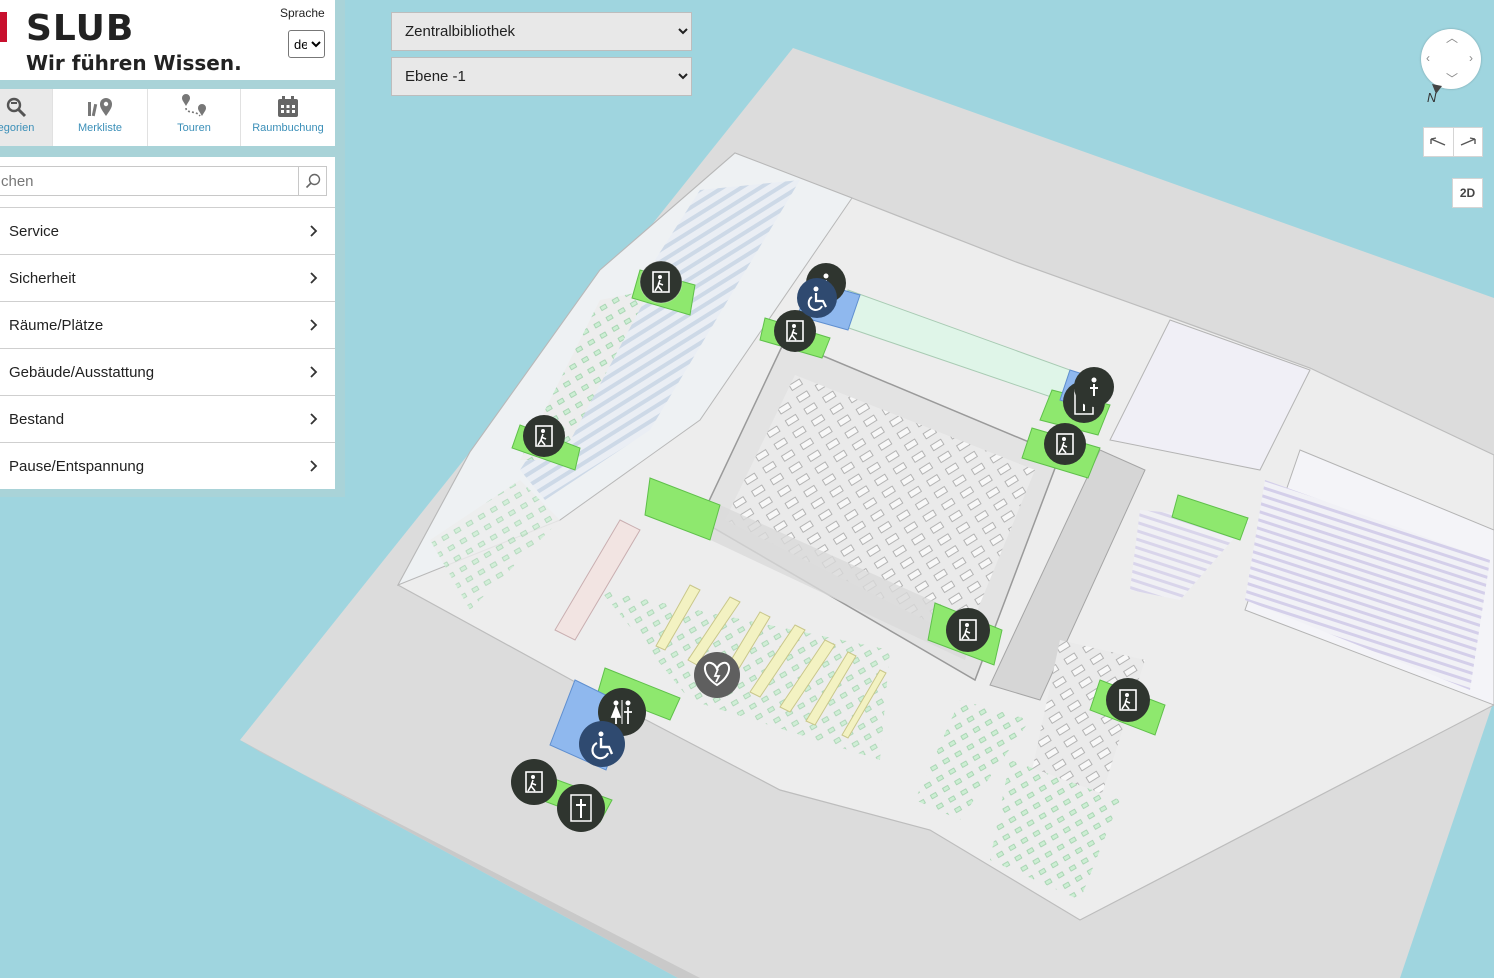  What do you see at coordinates (167, 465) in the screenshot?
I see `category-item-pause-entspannung: Pause/Entspannung` at bounding box center [167, 465].